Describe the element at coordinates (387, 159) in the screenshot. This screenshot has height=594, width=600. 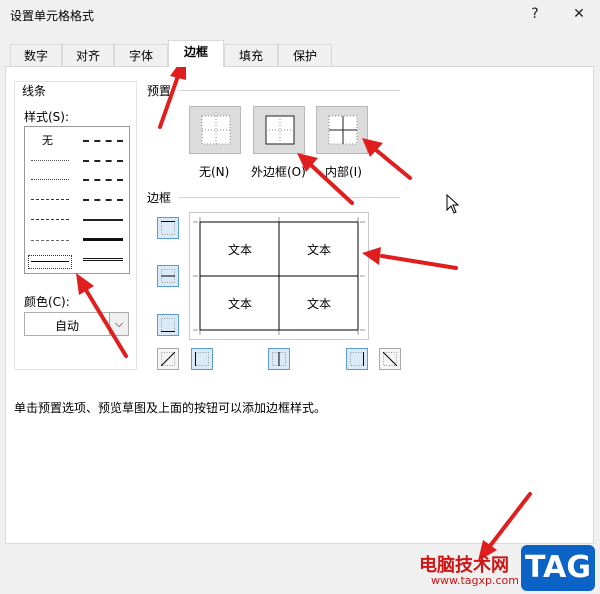
I see `arrow-to-inside-preset` at that location.